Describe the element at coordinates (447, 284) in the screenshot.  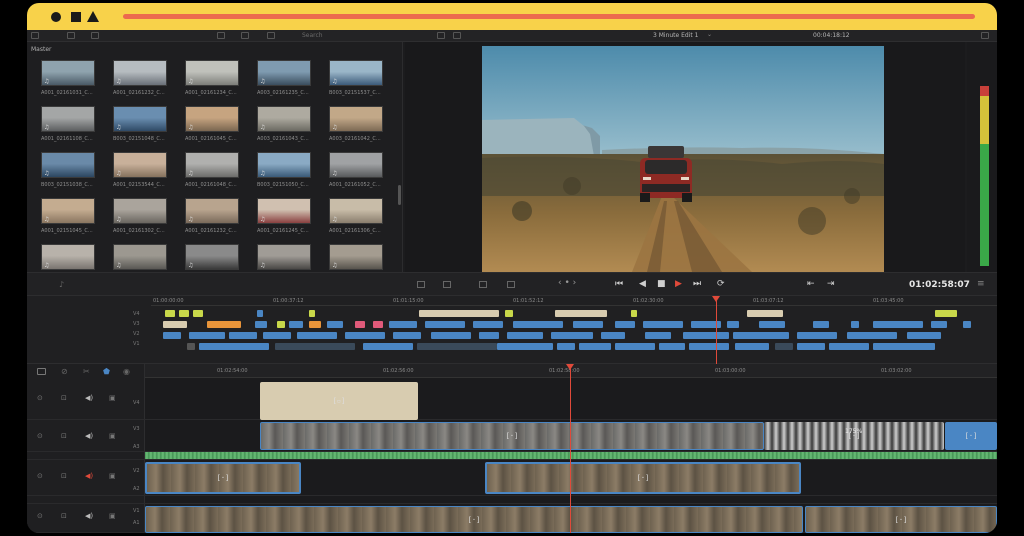
I see `crop-icon` at that location.